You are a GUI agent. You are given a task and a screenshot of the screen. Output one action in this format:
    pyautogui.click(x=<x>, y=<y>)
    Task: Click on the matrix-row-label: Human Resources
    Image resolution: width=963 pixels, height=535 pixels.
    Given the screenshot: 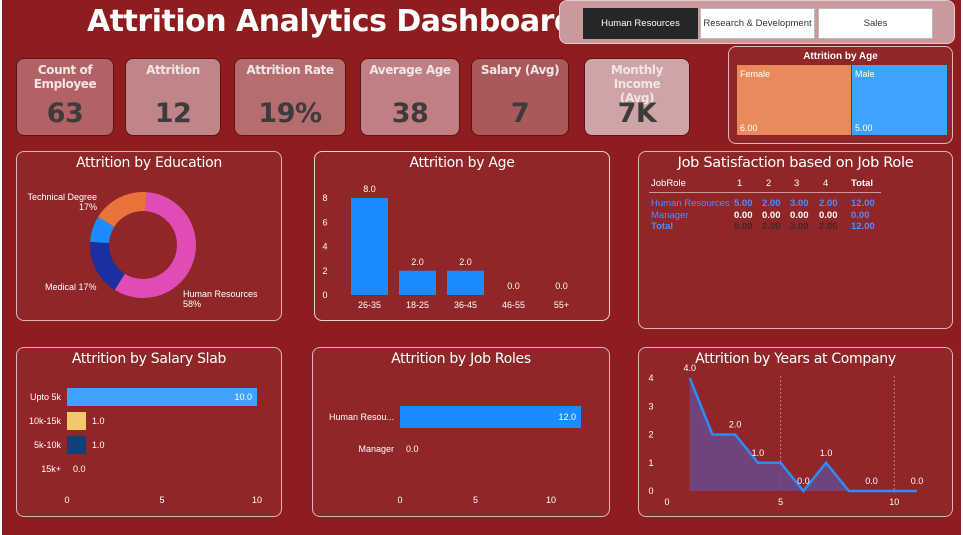 What is the action you would take?
    pyautogui.click(x=690, y=203)
    